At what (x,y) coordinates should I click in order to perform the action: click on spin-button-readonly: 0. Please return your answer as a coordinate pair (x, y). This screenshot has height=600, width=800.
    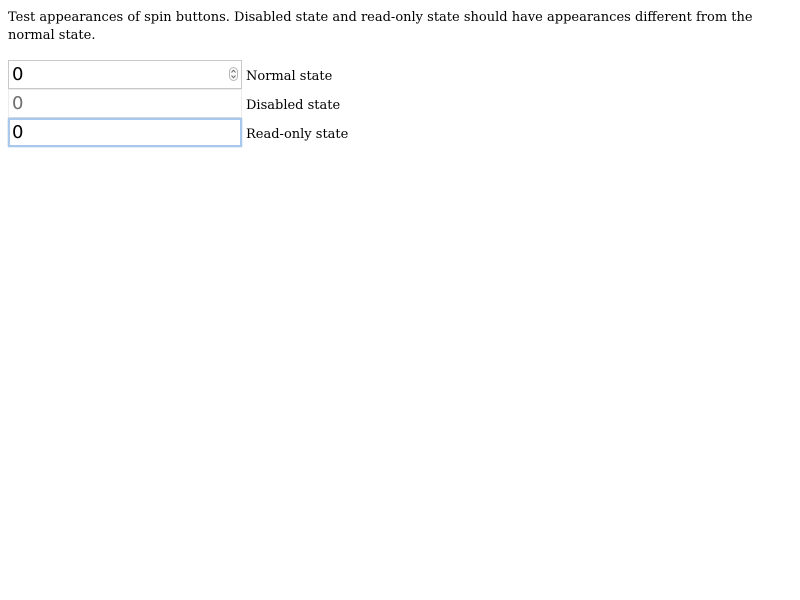
    Looking at the image, I should click on (125, 132).